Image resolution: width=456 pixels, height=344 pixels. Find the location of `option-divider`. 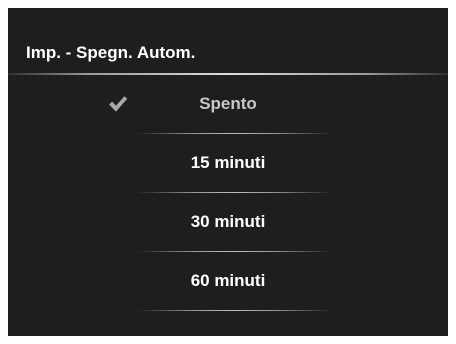

option-divider is located at coordinates (234, 310).